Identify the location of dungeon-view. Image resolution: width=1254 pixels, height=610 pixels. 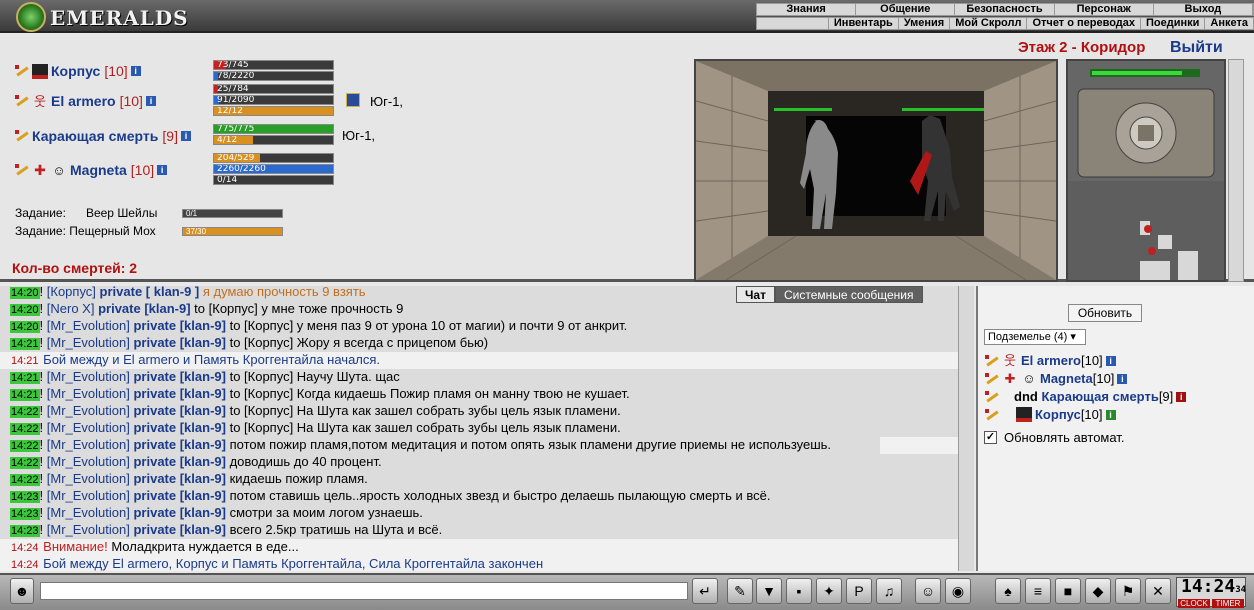
(876, 170).